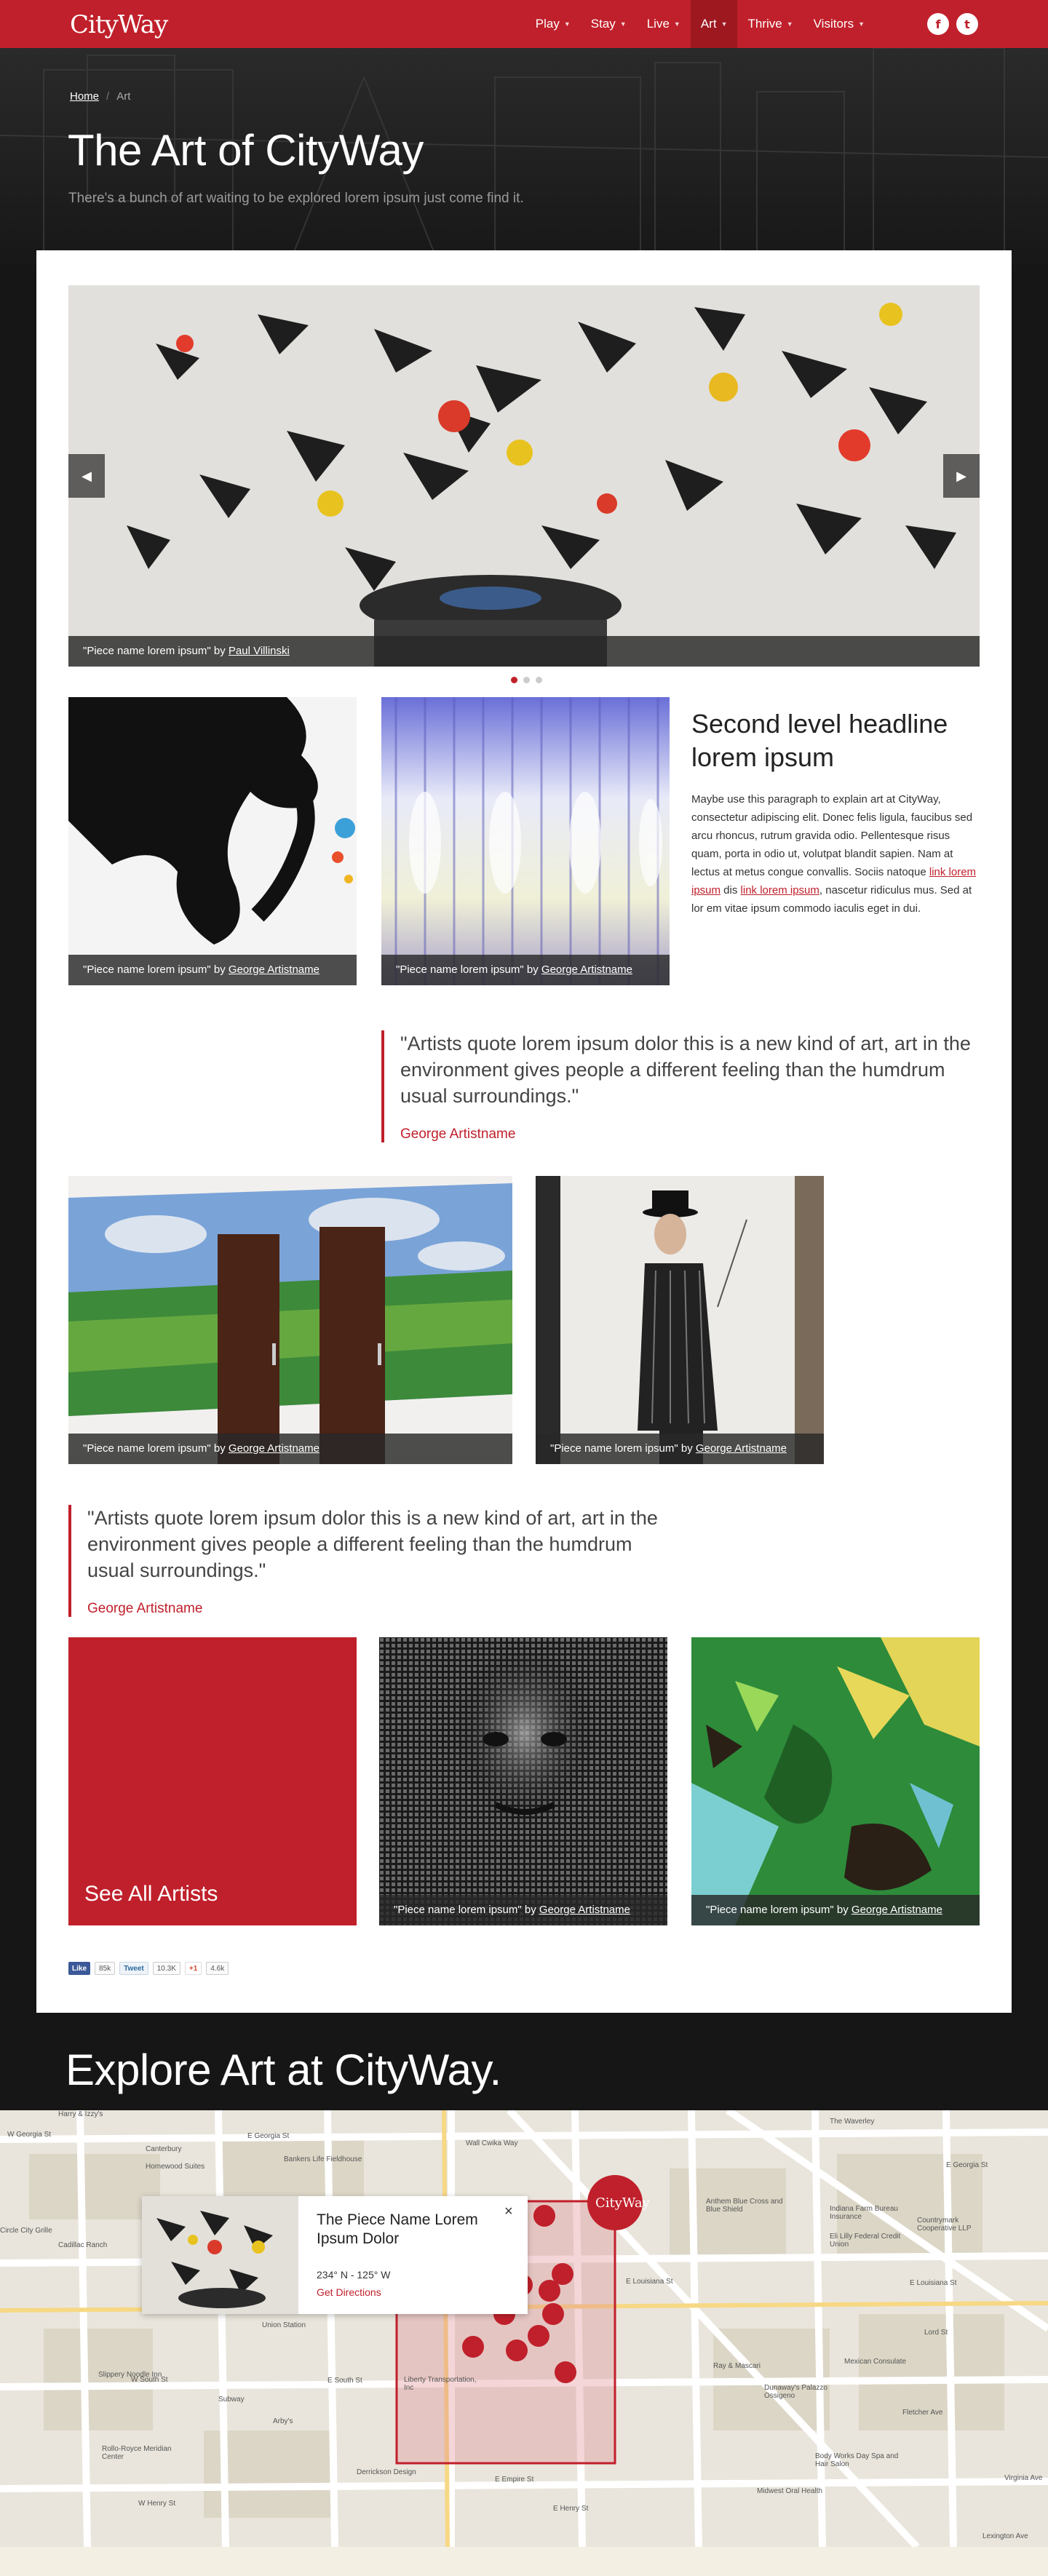  I want to click on artwork-image-abstract-green, so click(835, 1781).